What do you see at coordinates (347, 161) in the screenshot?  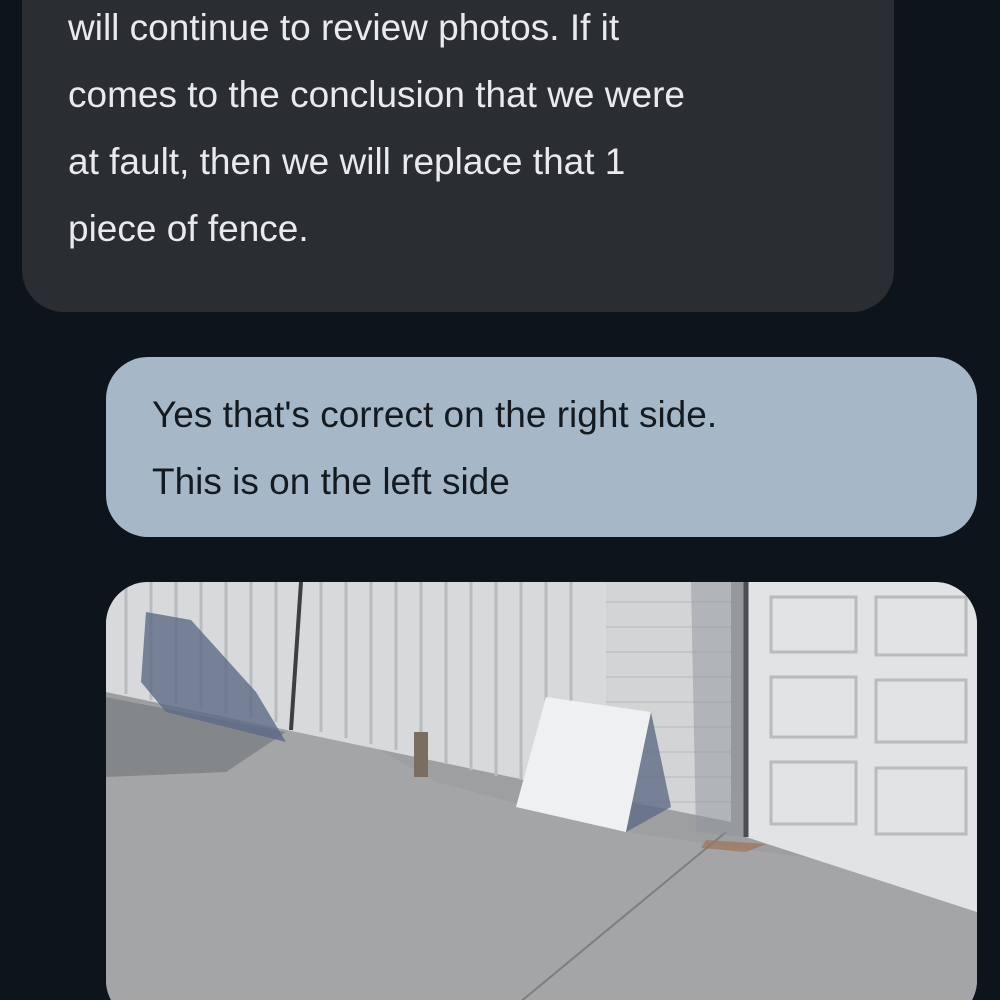 I see `message-line: at fault, then we will replace that 1` at bounding box center [347, 161].